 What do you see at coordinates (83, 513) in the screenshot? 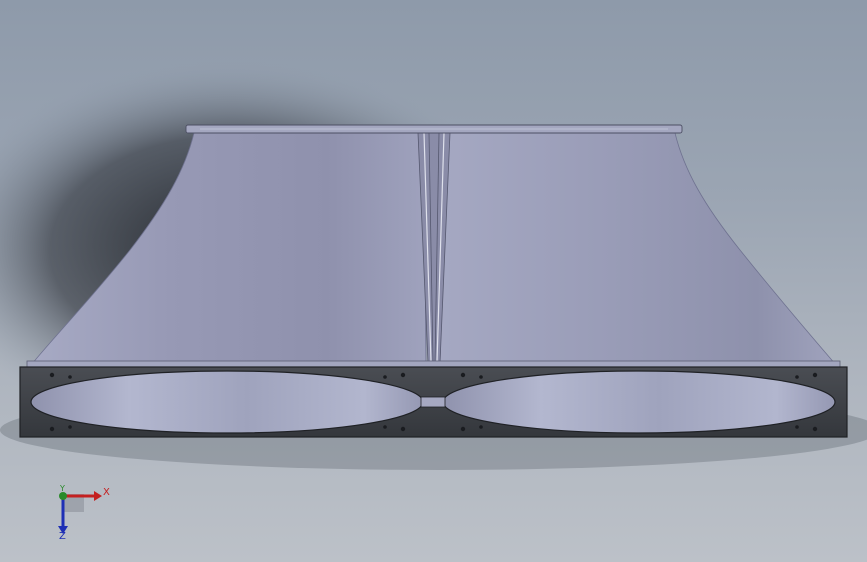
I see `orientation-triad: X Y Z` at bounding box center [83, 513].